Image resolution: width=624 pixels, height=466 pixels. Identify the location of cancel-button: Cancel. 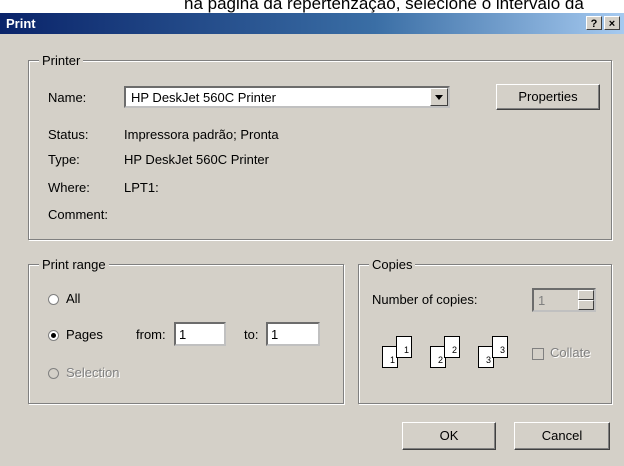
(562, 436).